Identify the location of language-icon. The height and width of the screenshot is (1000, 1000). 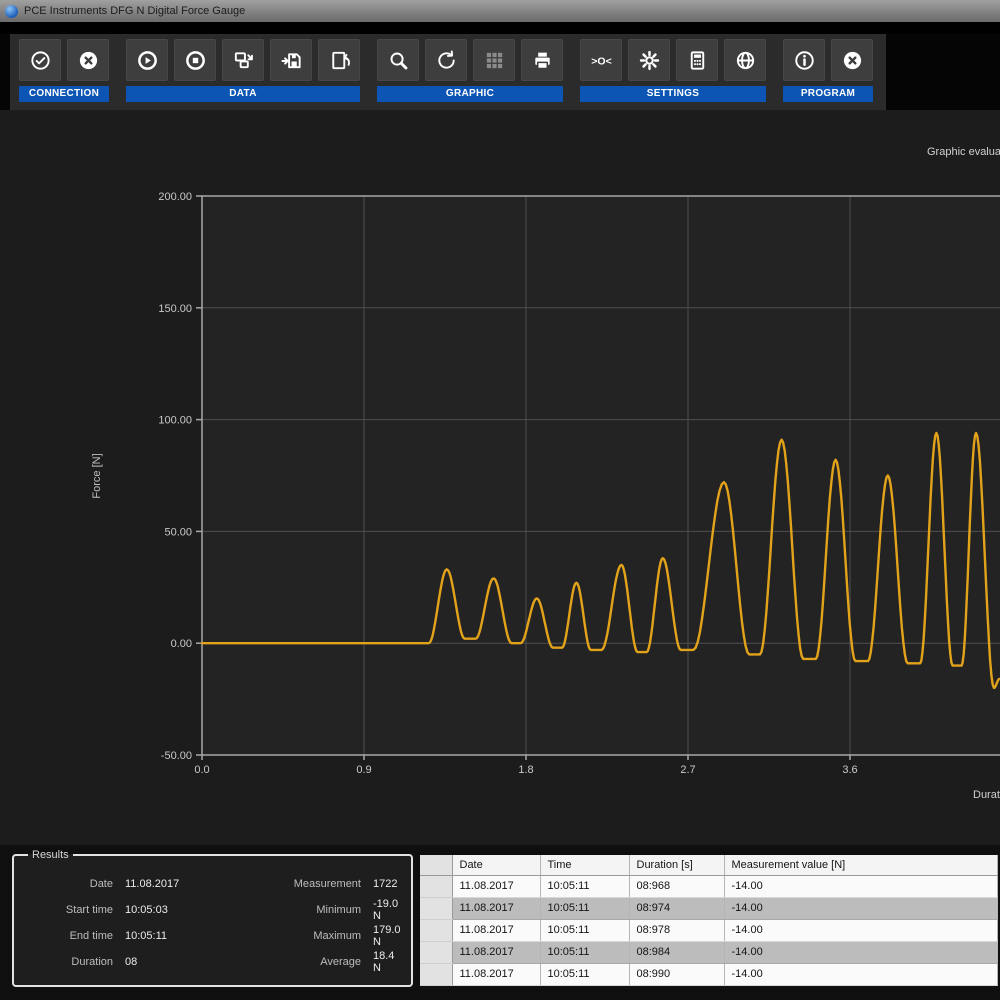
(745, 60).